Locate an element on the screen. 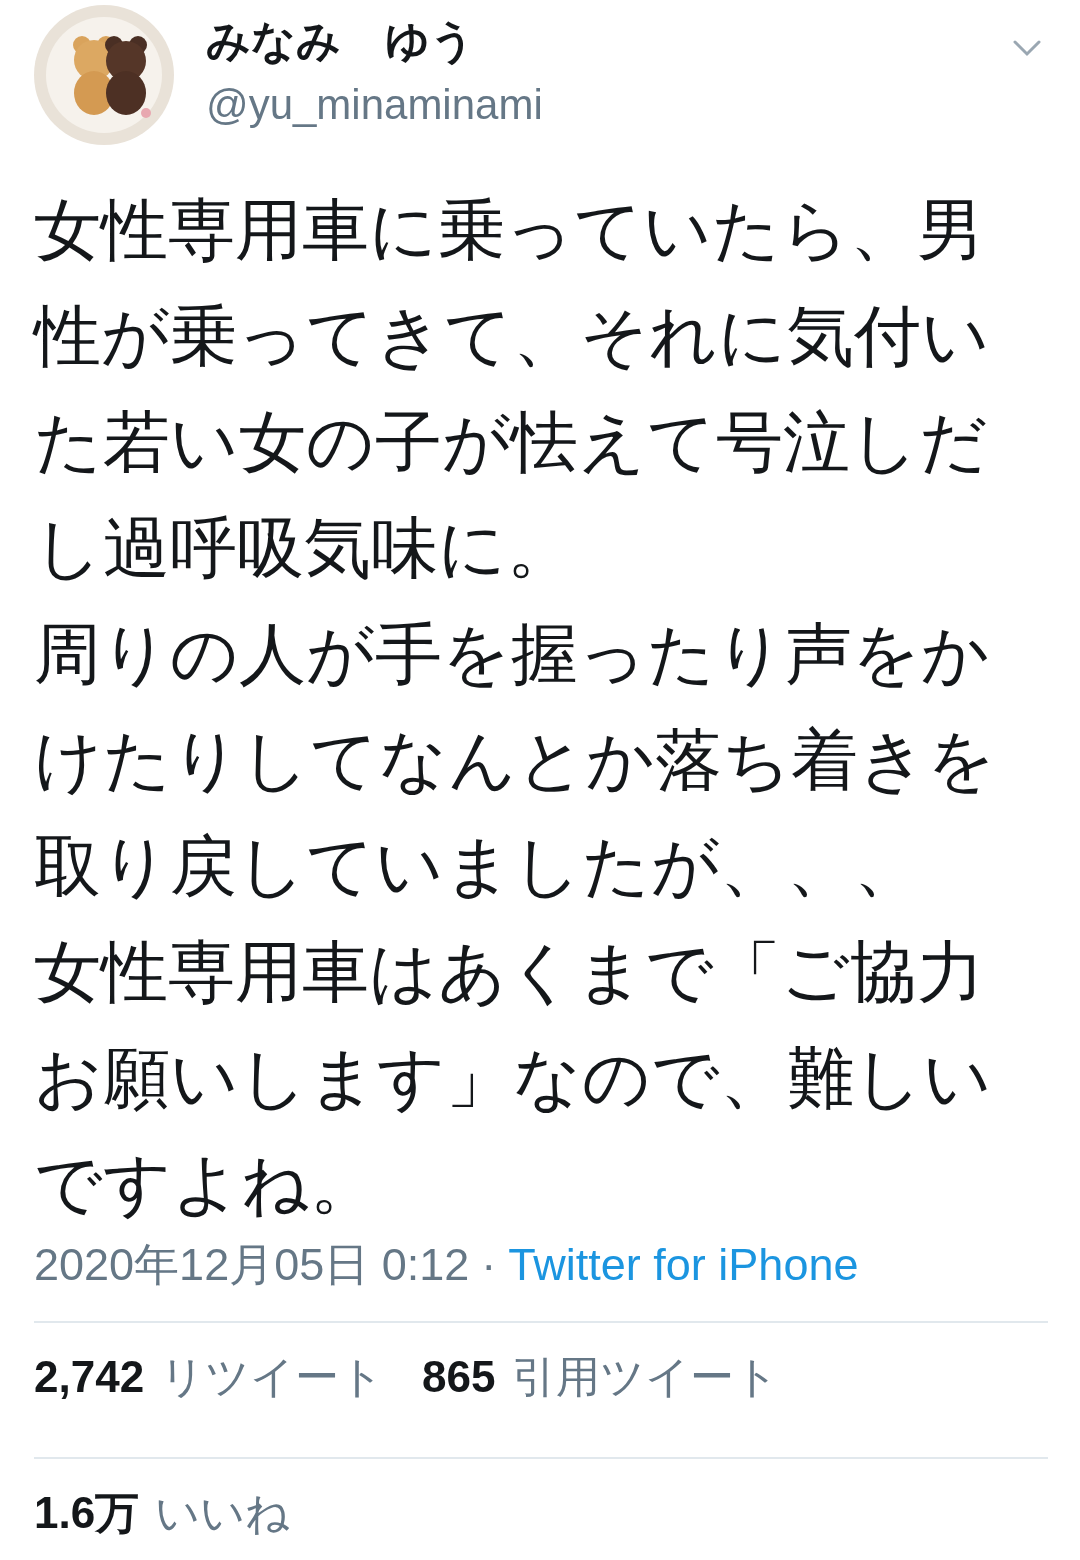 This screenshot has height=1560, width=1080. like-count: 1.6万 is located at coordinates (87, 1513).